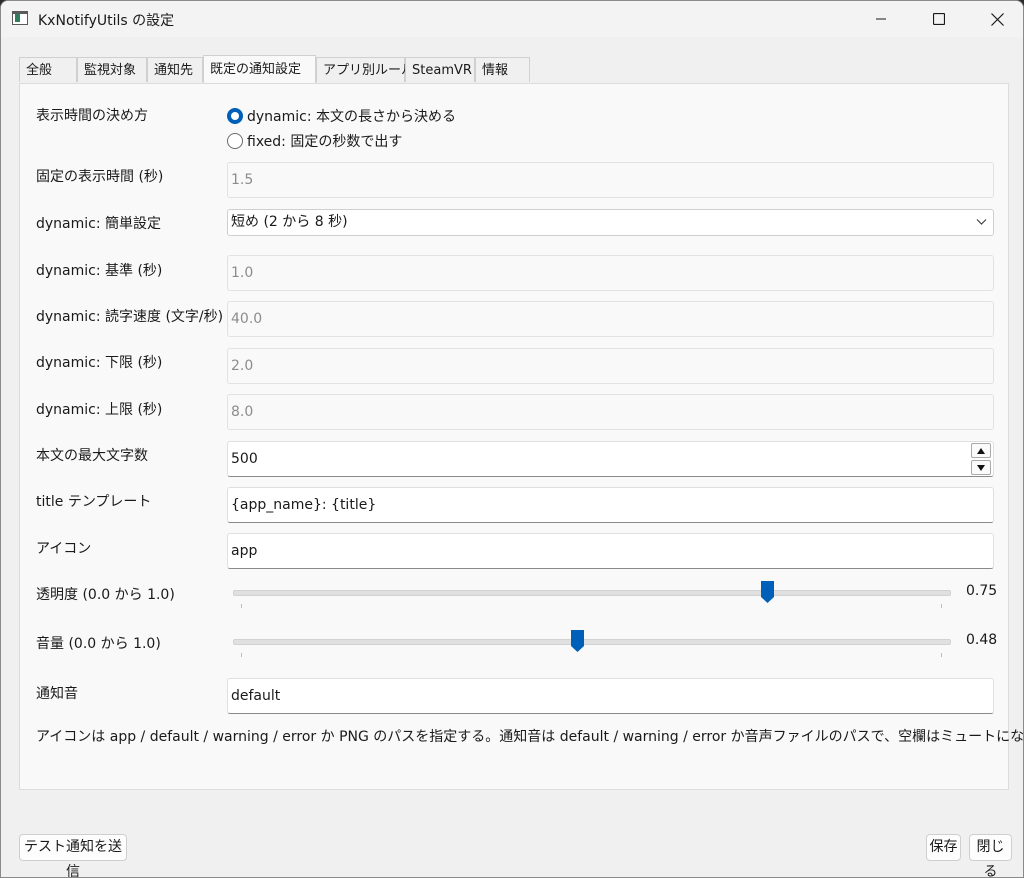 The width and height of the screenshot is (1024, 878). What do you see at coordinates (98, 644) in the screenshot?
I see `volume-label: 音量 (0.0 から 1.0)` at bounding box center [98, 644].